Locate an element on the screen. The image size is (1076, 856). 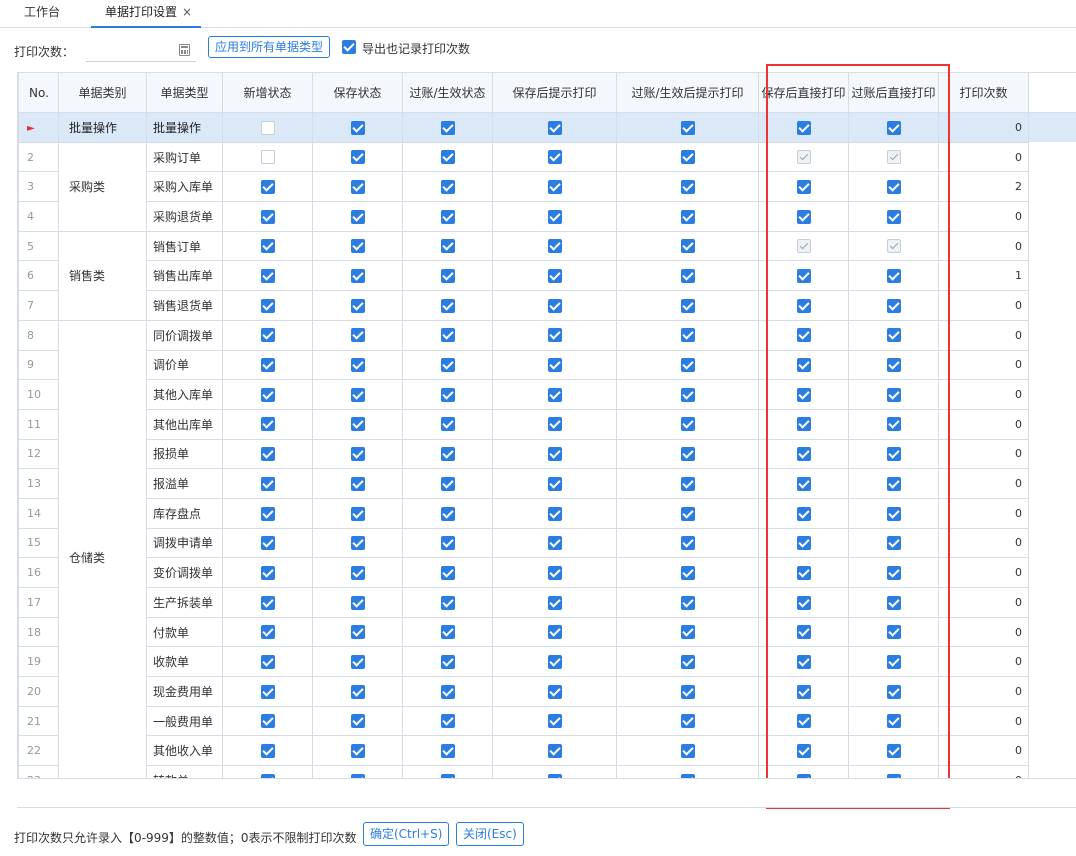
table-row: 13 报溢单 0 is located at coordinates (547, 483).